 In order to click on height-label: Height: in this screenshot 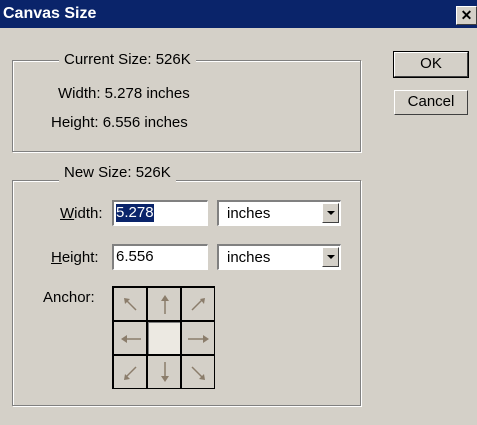, I will do `click(75, 257)`.